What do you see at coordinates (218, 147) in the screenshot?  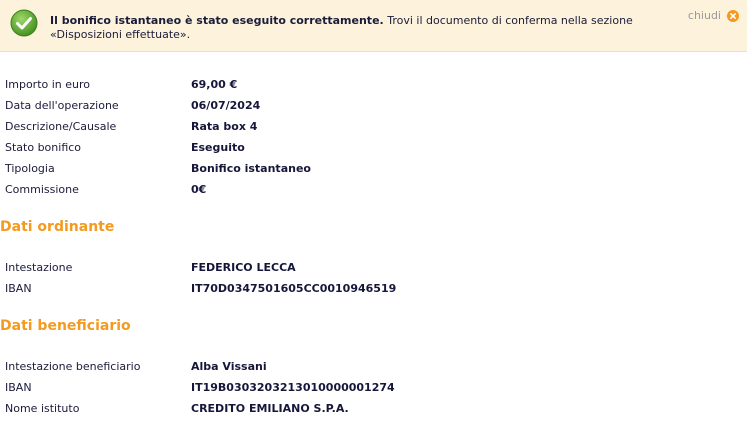 I see `detail-value: Eseguito` at bounding box center [218, 147].